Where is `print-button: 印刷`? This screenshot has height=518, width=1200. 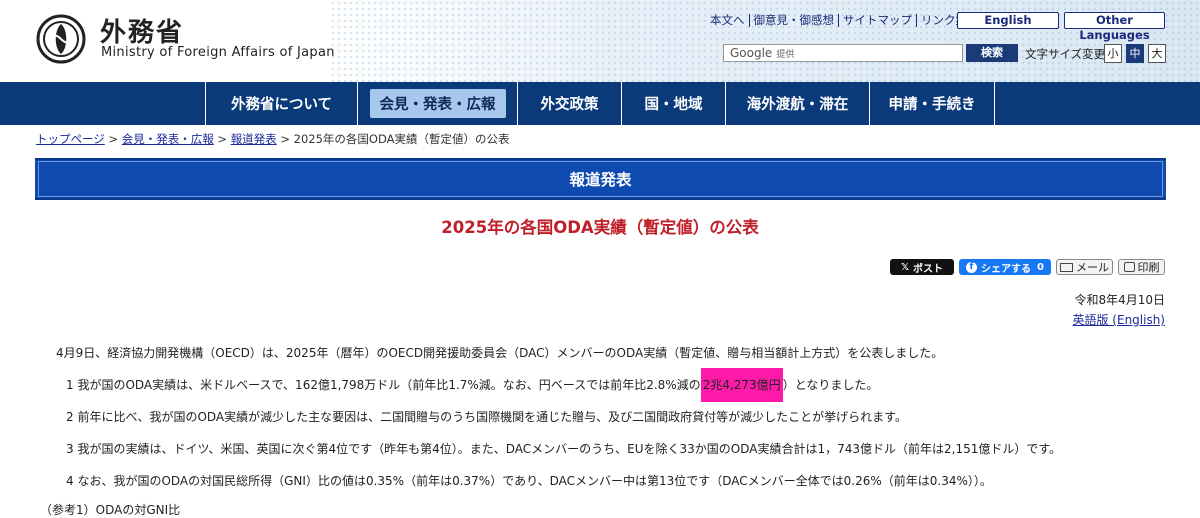
print-button: 印刷 is located at coordinates (1141, 267).